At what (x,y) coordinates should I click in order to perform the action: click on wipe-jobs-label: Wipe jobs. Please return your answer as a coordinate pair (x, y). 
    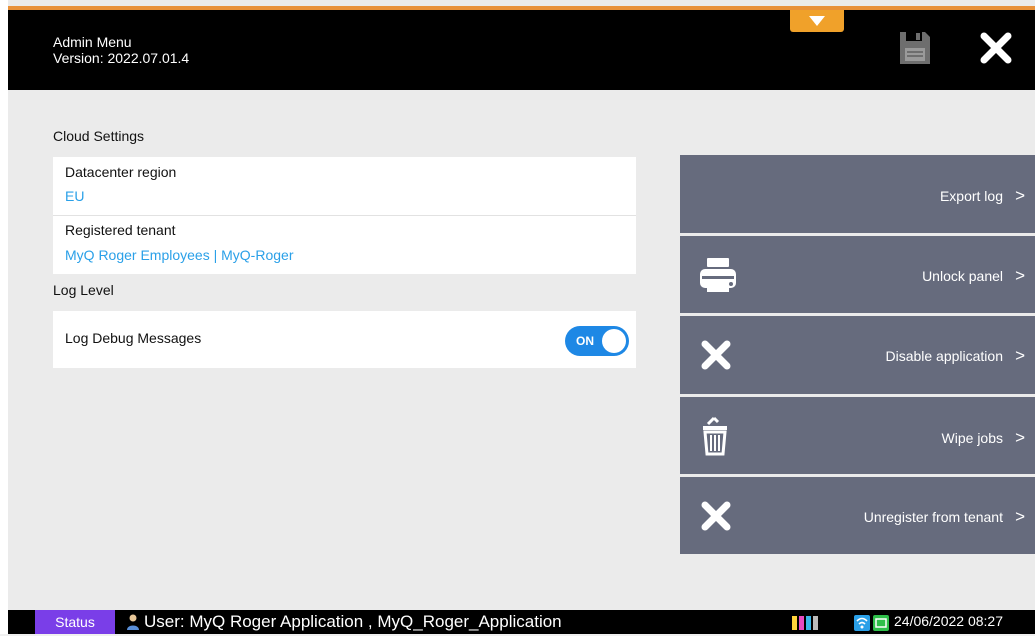
    Looking at the image, I should click on (972, 438).